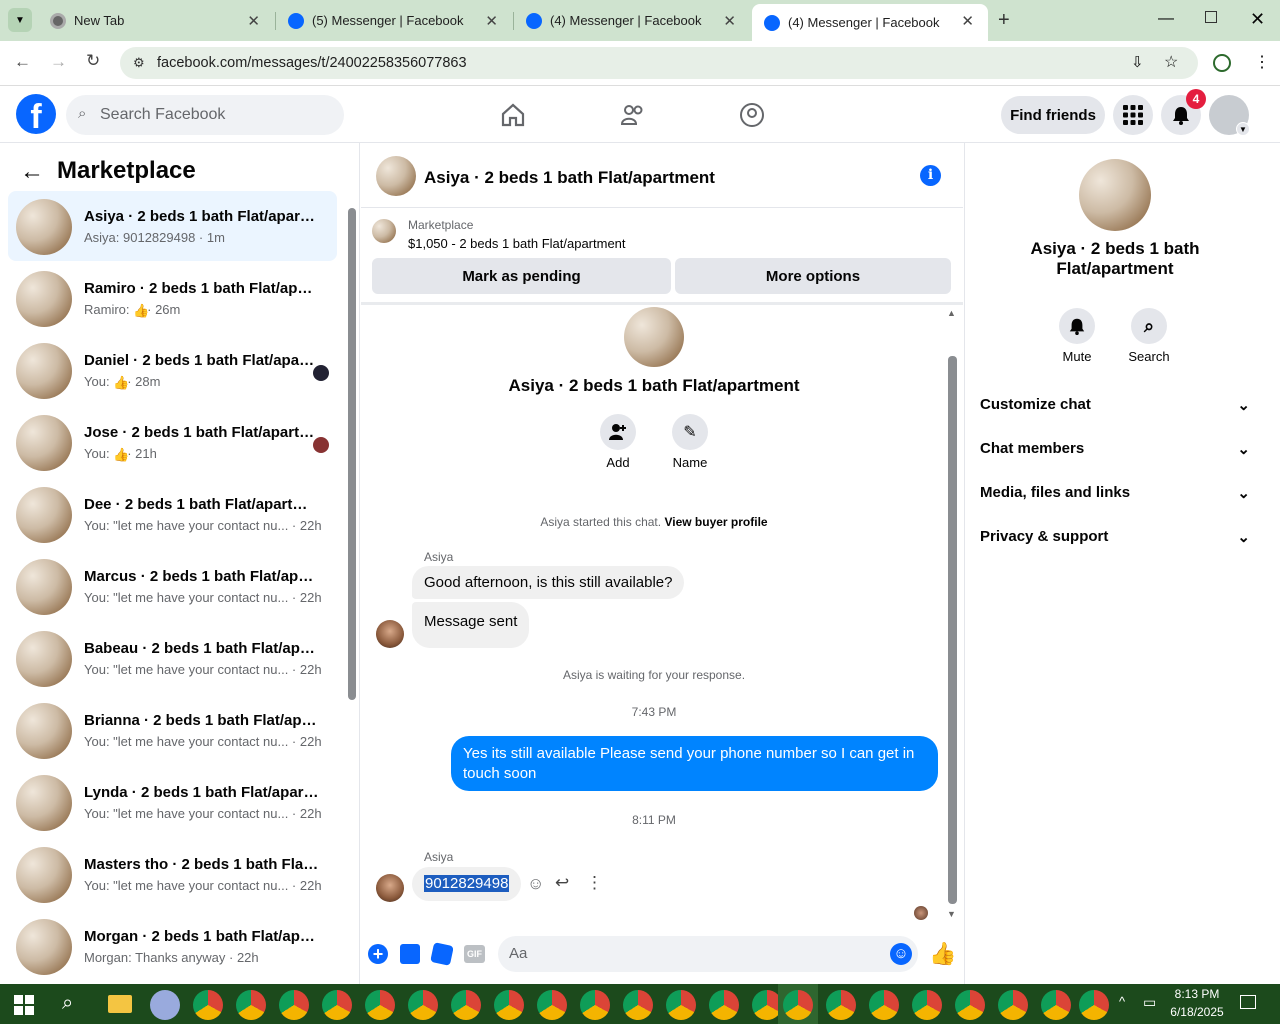 The image size is (1280, 1024). Describe the element at coordinates (1243, 129) in the screenshot. I see `chevron-down-icon: ▼` at that location.